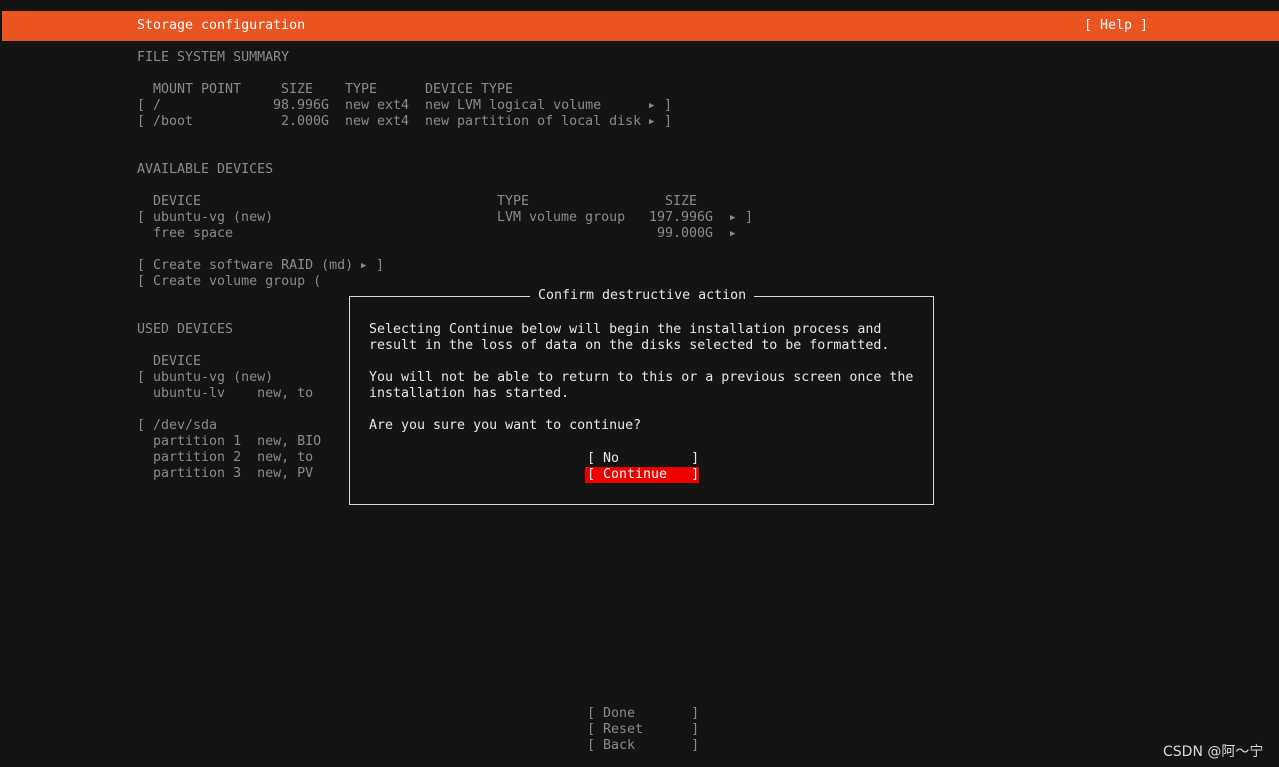  I want to click on dialog-title: Confirm destructive action, so click(642, 296).